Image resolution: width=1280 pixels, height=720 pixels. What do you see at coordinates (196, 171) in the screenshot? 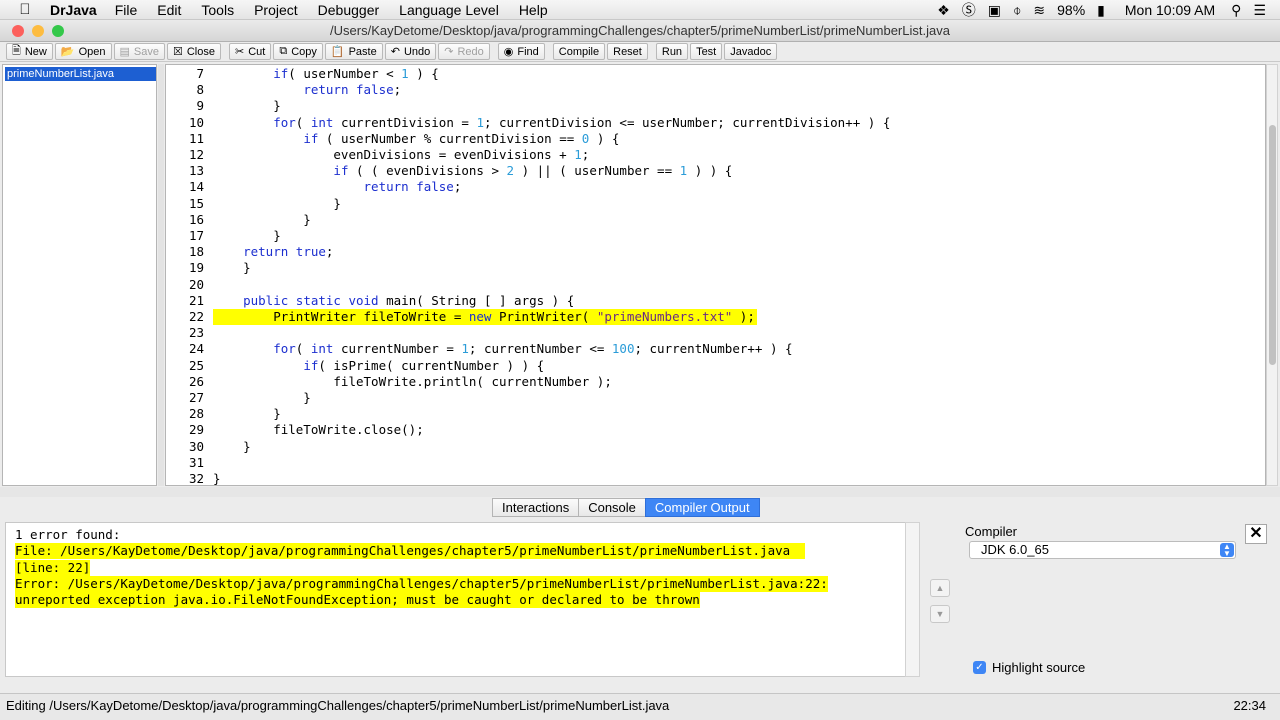
I see `line-number: 13` at bounding box center [196, 171].